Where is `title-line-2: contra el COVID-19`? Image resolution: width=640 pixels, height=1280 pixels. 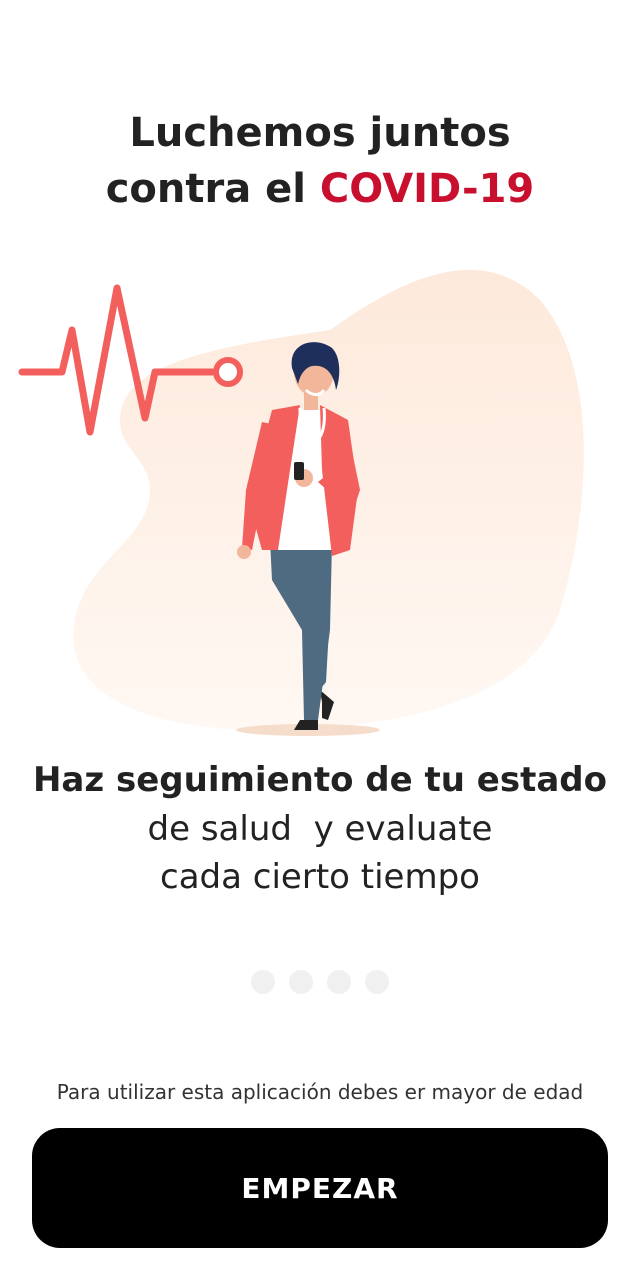 title-line-2: contra el COVID-19 is located at coordinates (320, 189).